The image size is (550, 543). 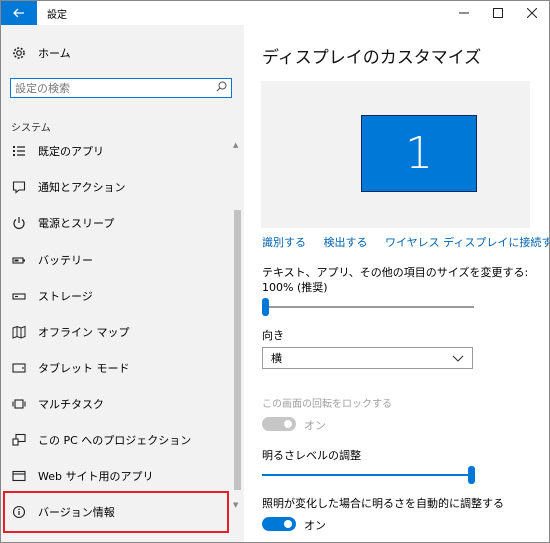 I want to click on search-input, so click(x=105, y=88).